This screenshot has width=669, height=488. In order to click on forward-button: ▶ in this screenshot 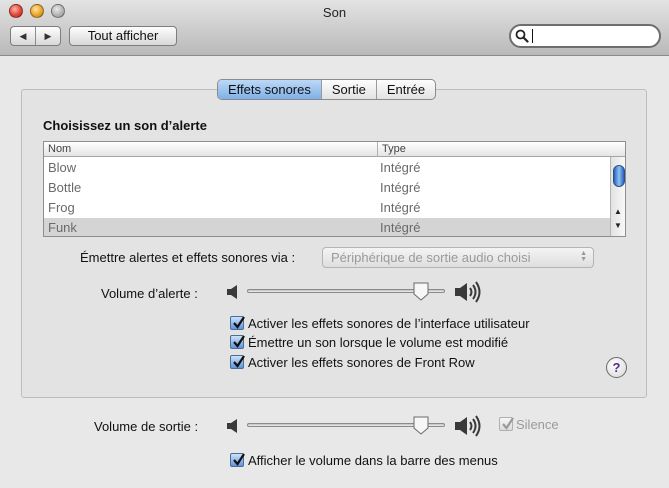, I will do `click(47, 36)`.